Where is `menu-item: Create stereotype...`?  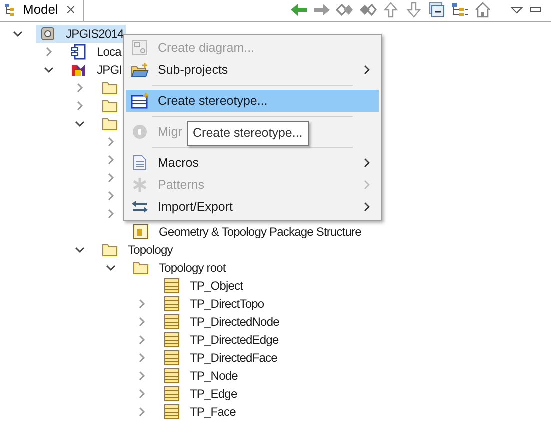
menu-item: Create stereotype... is located at coordinates (252, 101).